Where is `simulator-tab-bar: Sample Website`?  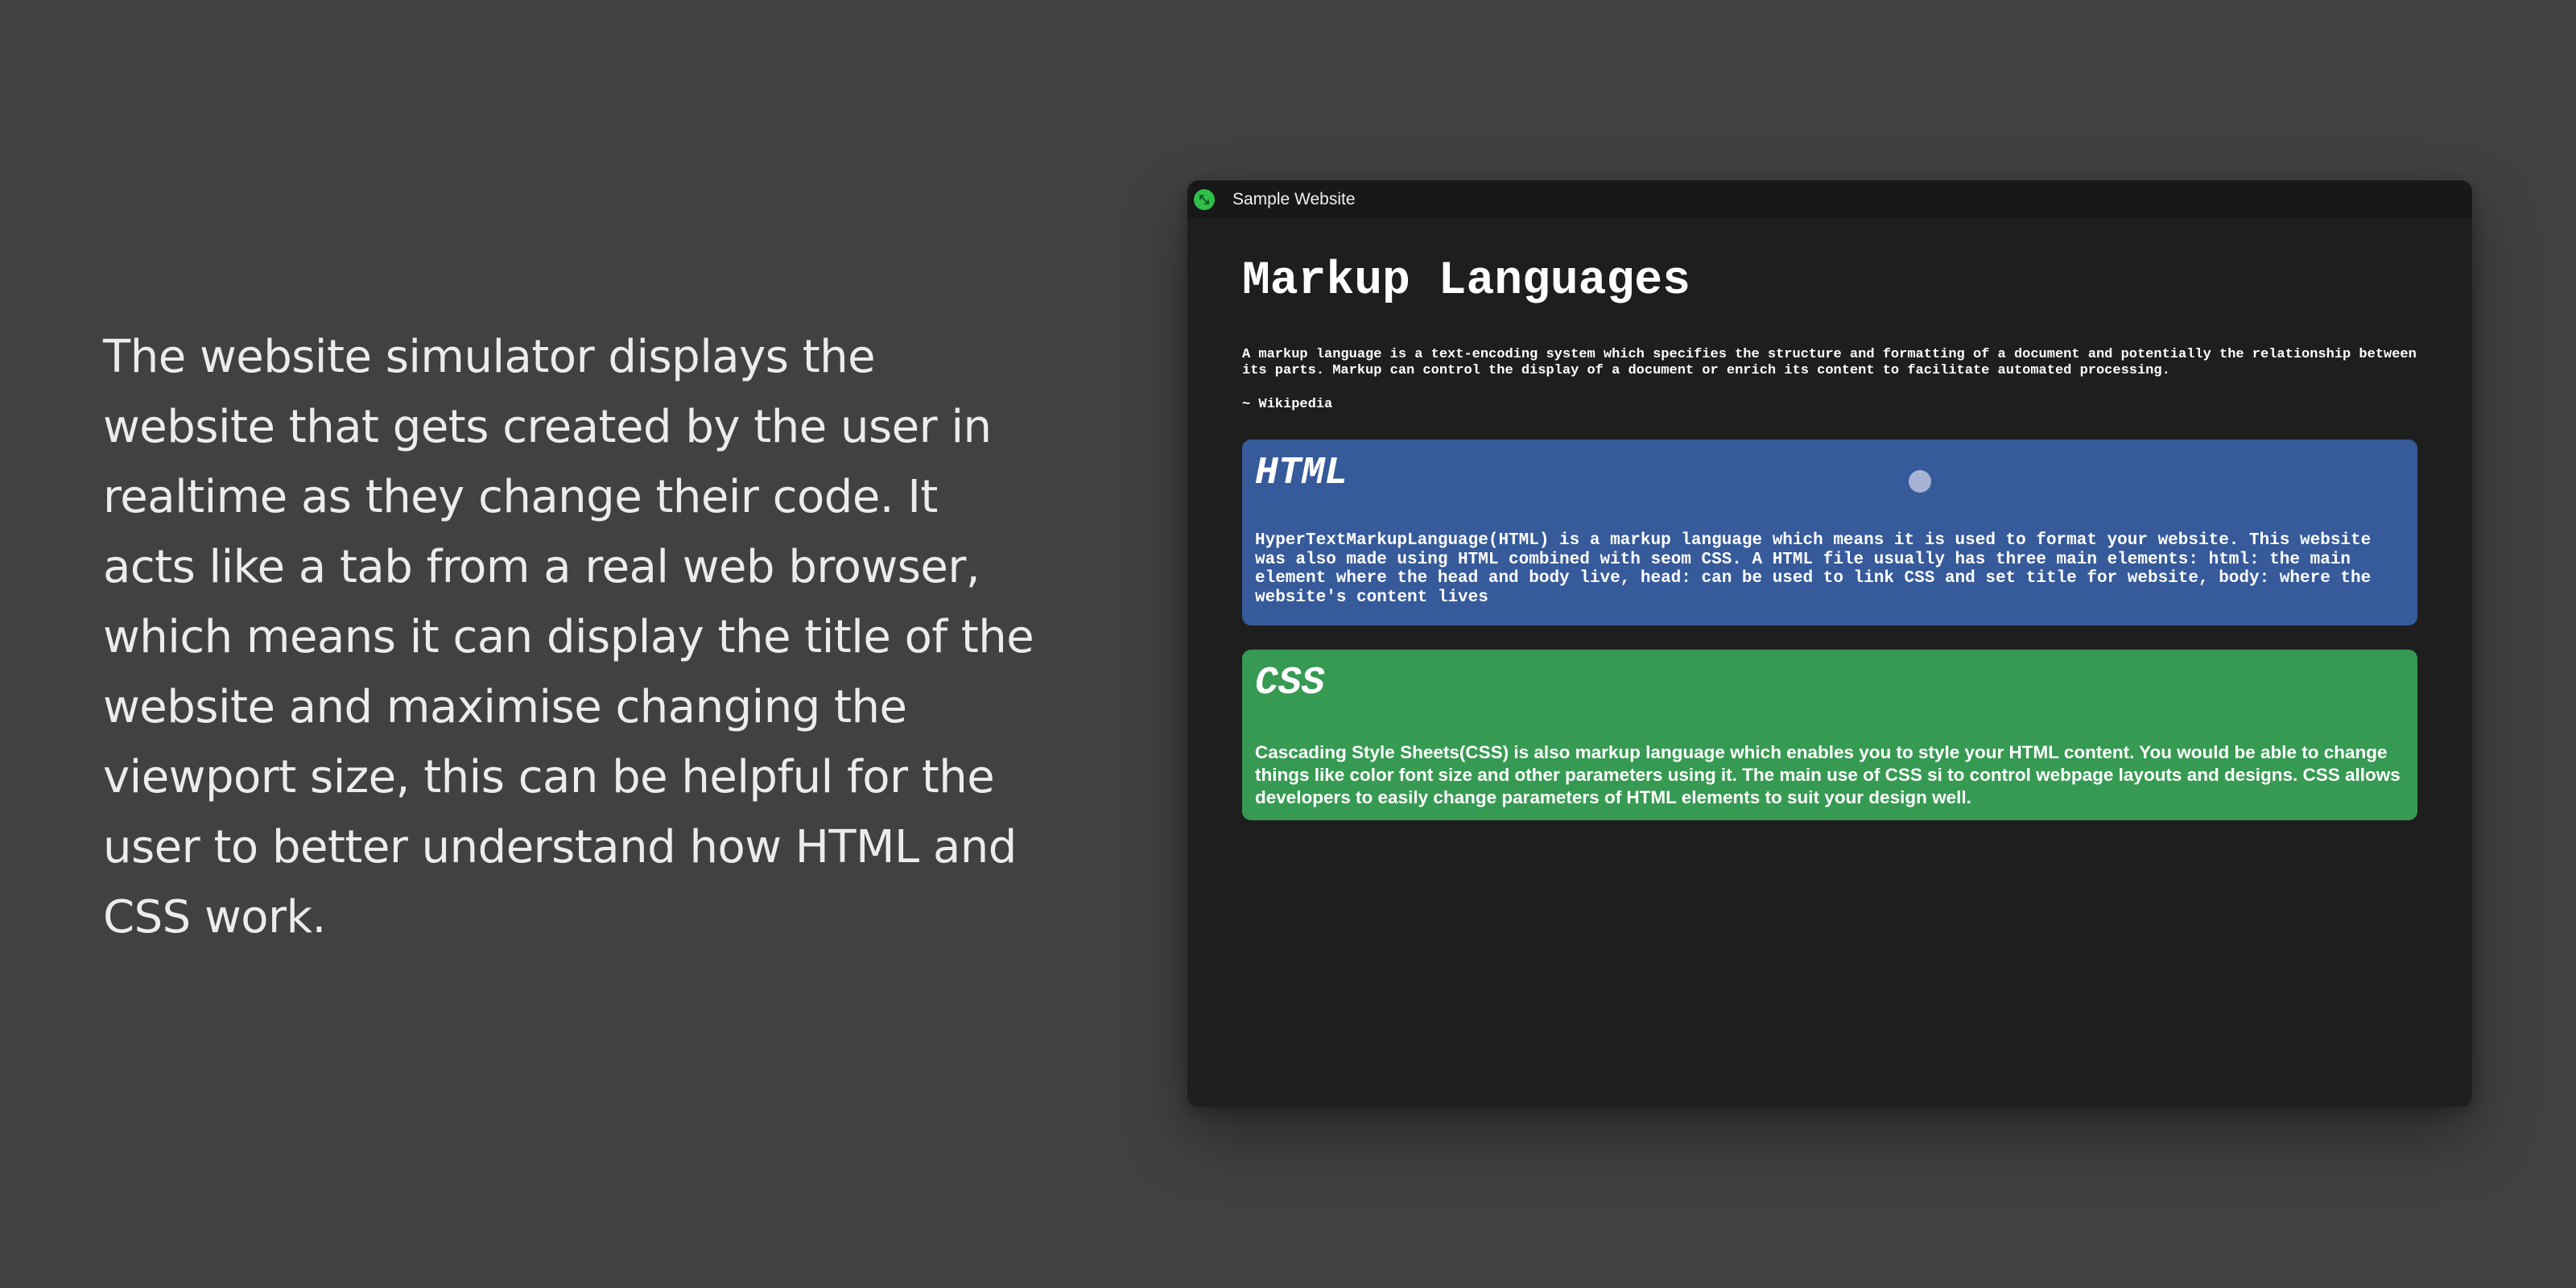 simulator-tab-bar: Sample Website is located at coordinates (1829, 199).